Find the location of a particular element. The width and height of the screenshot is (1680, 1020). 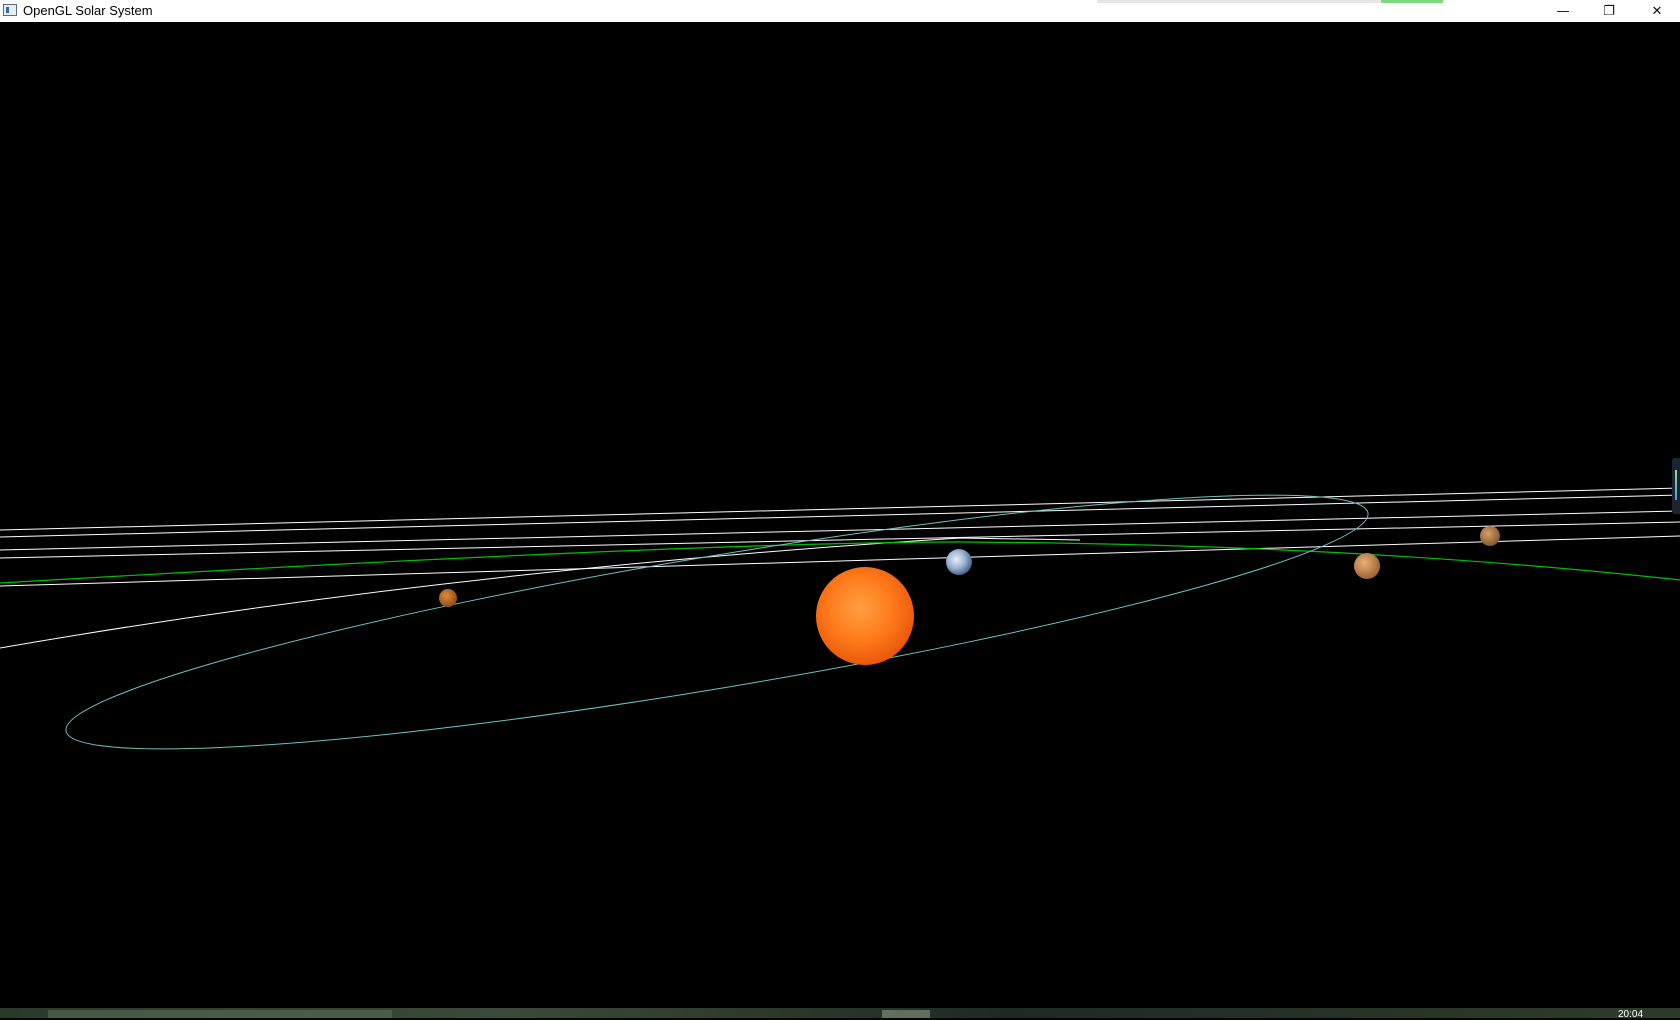

restore-icon: ❐ is located at coordinates (1609, 11).